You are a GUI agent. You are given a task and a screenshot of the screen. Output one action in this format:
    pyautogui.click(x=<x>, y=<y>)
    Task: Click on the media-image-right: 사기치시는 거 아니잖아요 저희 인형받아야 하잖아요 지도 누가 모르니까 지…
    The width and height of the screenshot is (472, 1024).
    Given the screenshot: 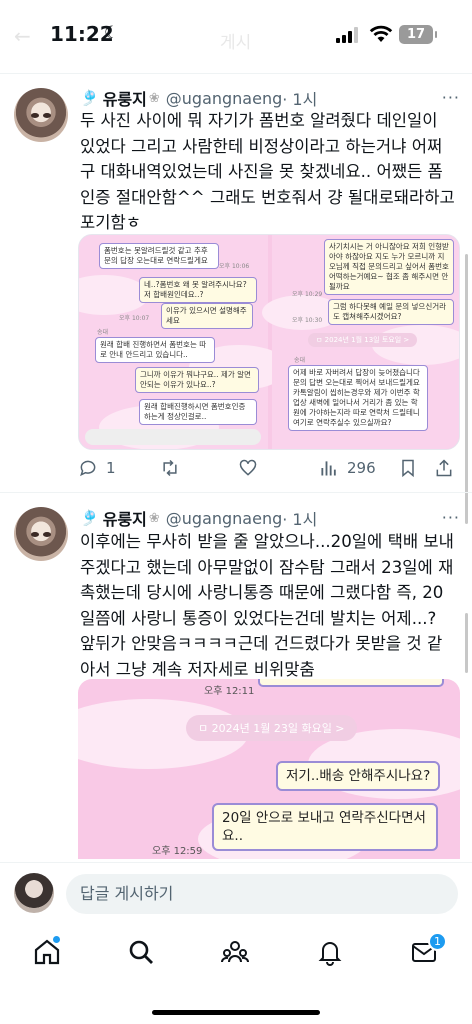 What is the action you would take?
    pyautogui.click(x=360, y=342)
    